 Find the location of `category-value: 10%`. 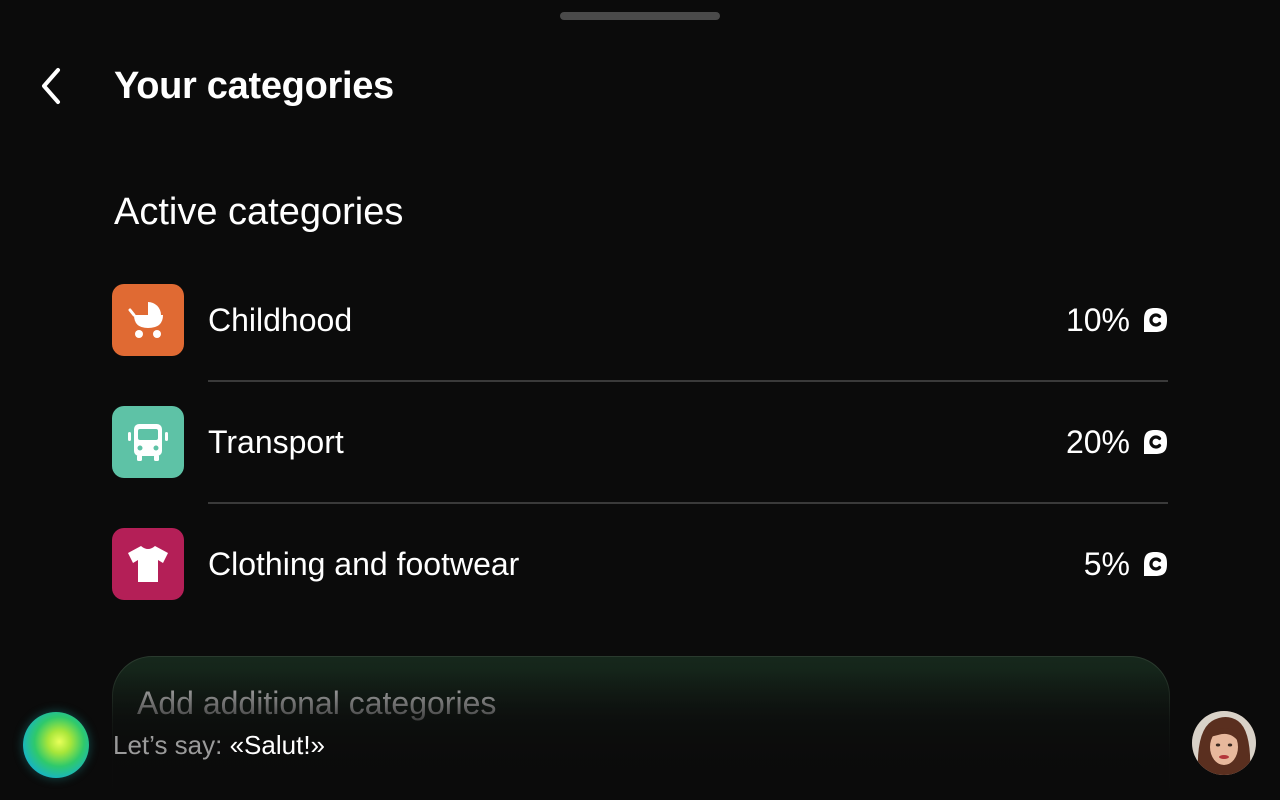

category-value: 10% is located at coordinates (1117, 320).